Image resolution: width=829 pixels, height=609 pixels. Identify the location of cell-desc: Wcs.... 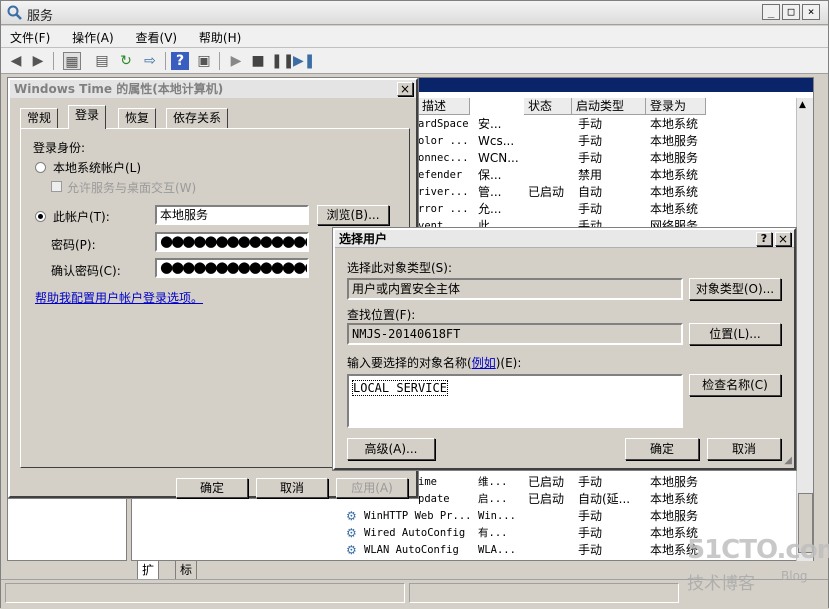
(496, 141).